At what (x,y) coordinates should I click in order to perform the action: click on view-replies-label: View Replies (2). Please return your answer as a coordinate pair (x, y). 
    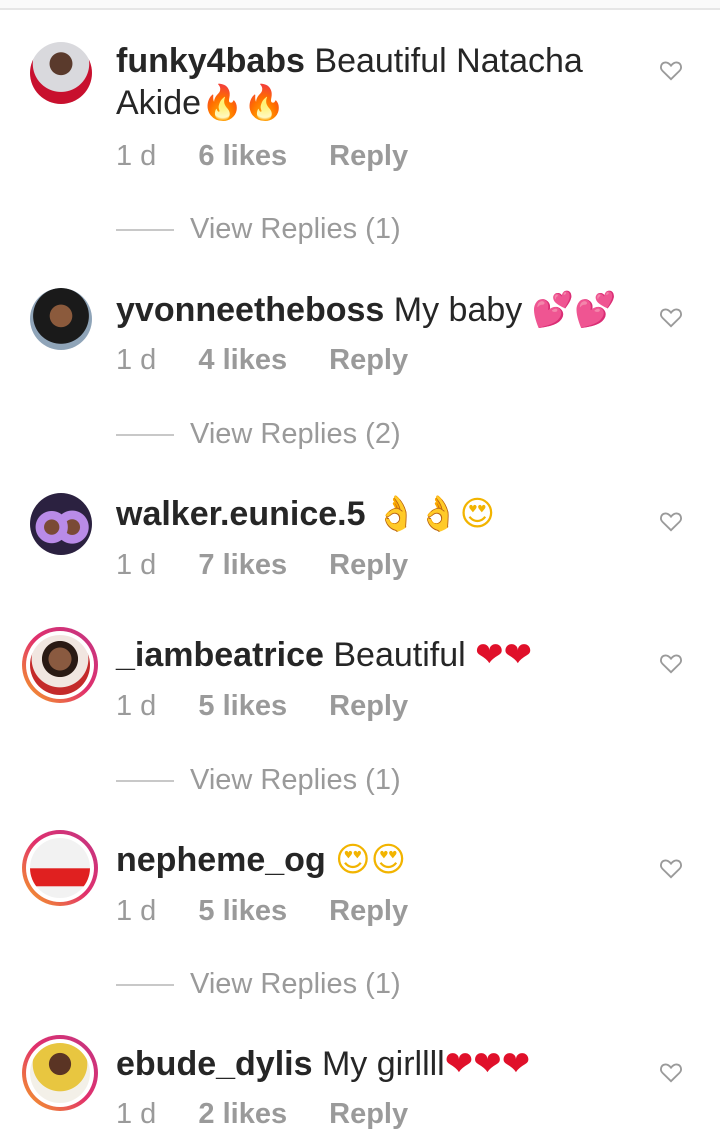
    Looking at the image, I should click on (295, 434).